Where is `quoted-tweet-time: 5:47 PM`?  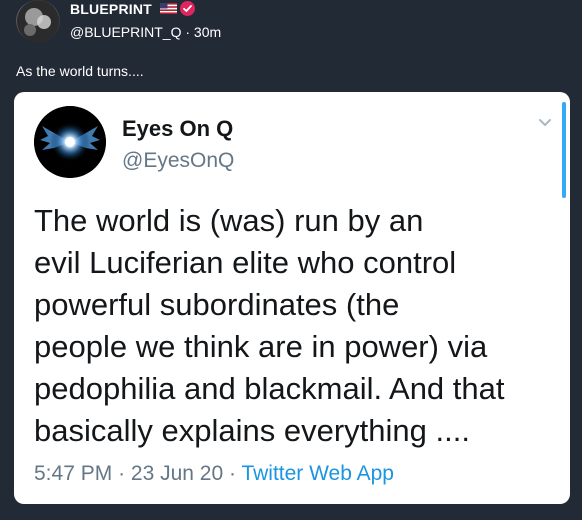
quoted-tweet-time: 5:47 PM is located at coordinates (73, 473).